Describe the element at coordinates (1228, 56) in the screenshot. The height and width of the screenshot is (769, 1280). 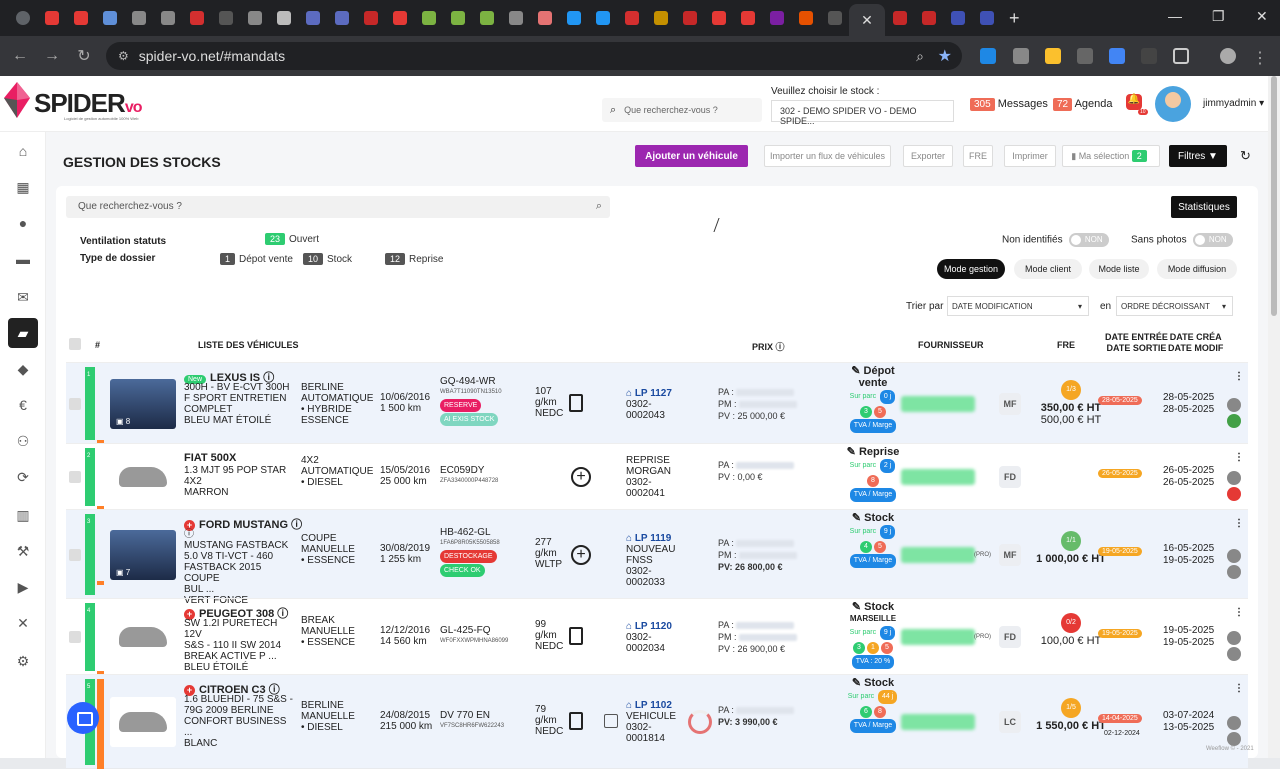
I see `profile-icon` at that location.